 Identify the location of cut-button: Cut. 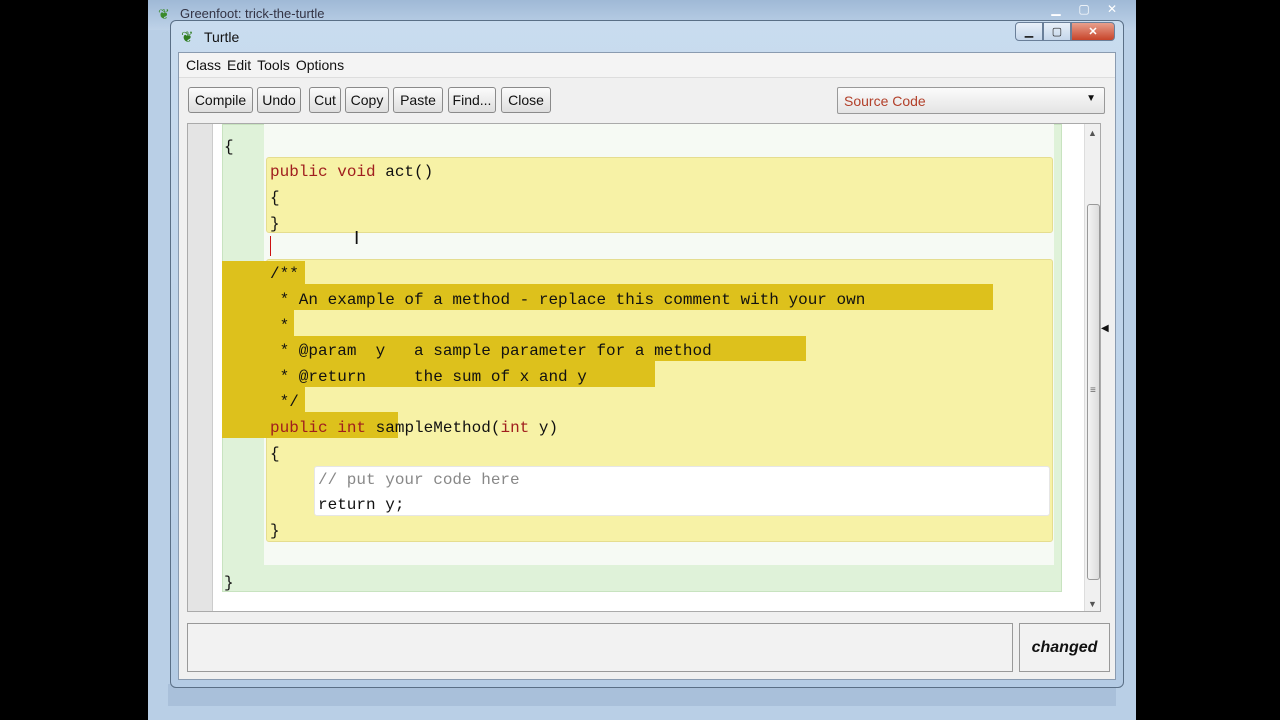
(325, 100).